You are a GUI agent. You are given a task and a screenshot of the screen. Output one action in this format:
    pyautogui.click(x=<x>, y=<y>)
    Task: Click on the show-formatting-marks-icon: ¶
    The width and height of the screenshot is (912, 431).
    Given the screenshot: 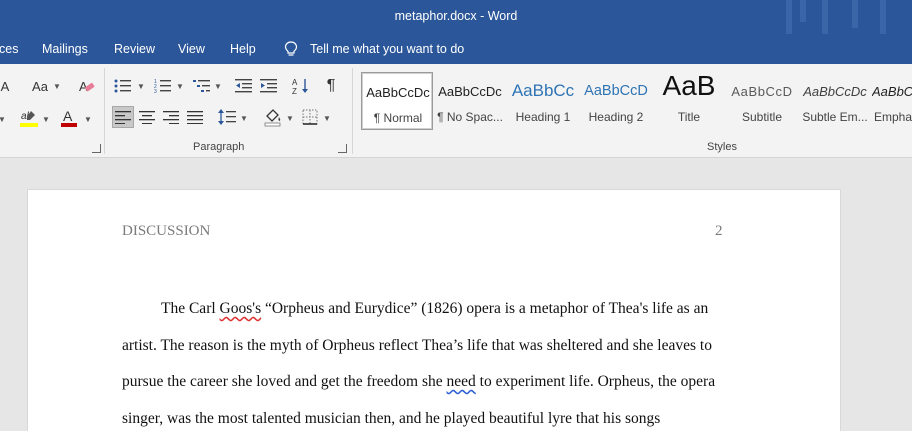 What is the action you would take?
    pyautogui.click(x=331, y=86)
    